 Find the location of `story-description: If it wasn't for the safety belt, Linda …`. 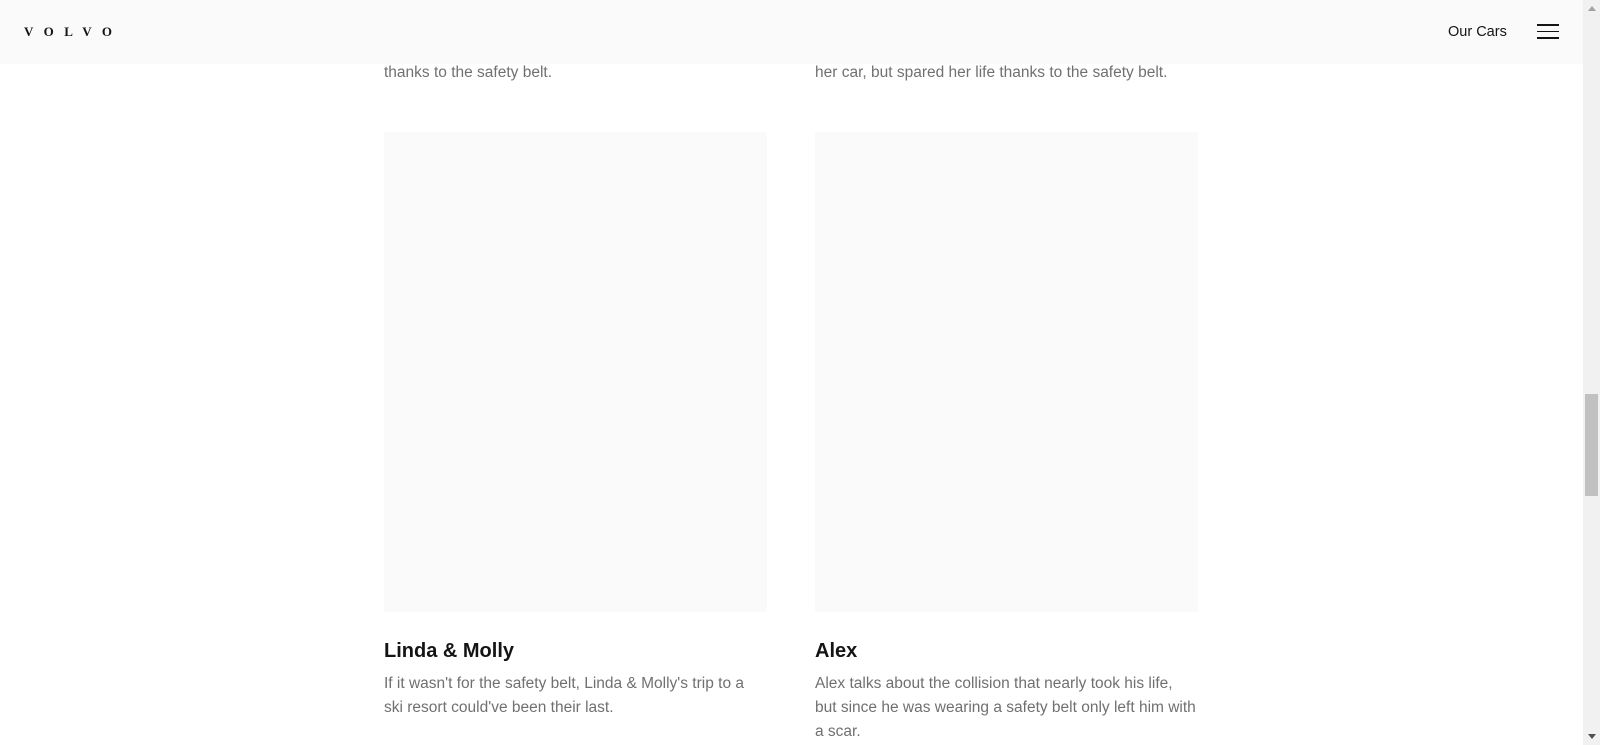

story-description: If it wasn't for the safety belt, Linda … is located at coordinates (564, 695).